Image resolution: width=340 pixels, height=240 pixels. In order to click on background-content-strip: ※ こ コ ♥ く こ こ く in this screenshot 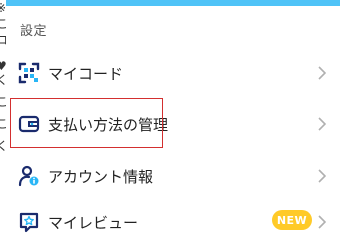, I will do `click(3, 120)`.